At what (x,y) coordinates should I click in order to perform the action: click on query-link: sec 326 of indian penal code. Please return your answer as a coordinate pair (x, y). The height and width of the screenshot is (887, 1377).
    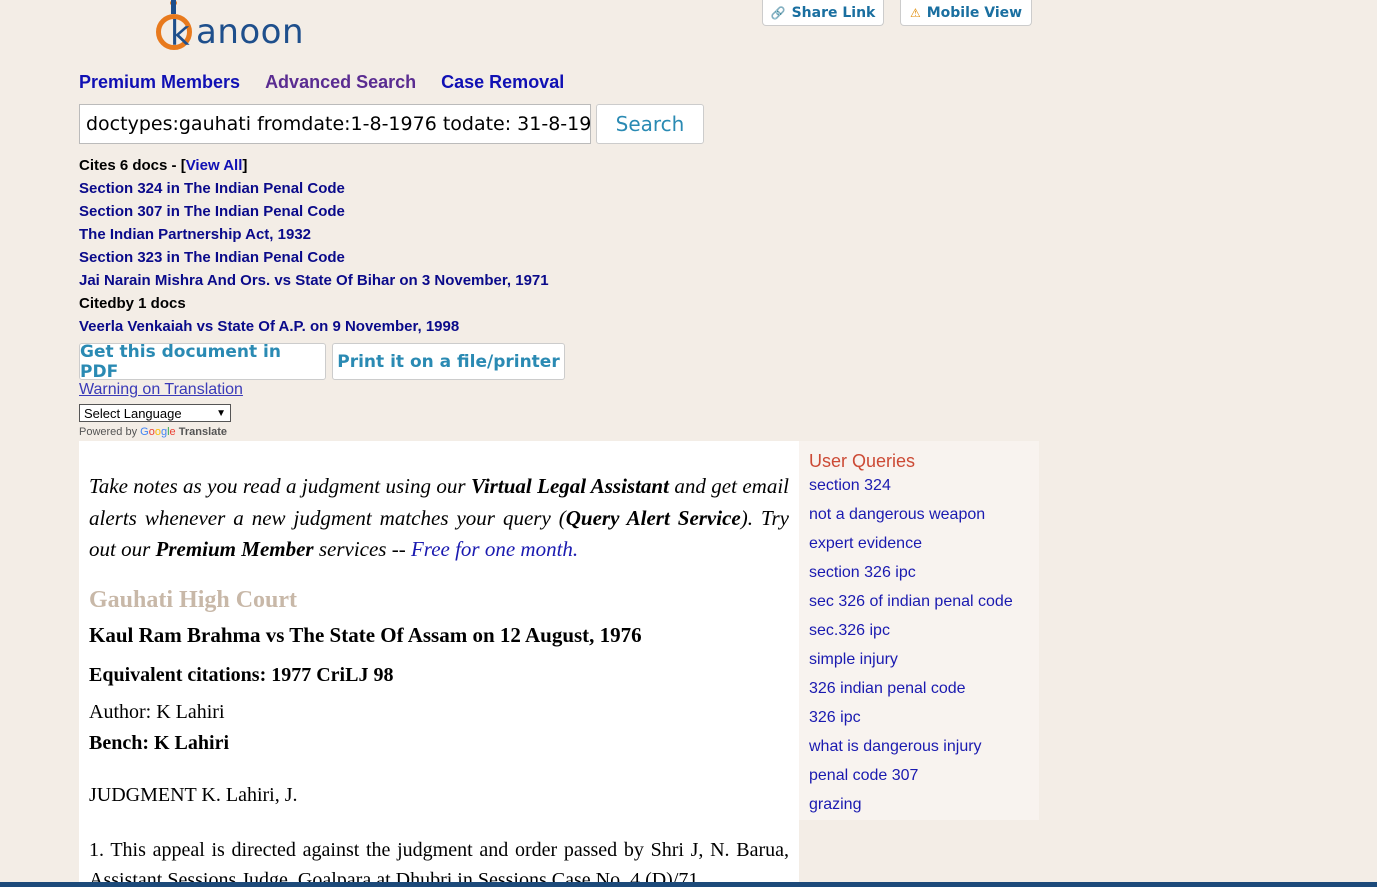
    Looking at the image, I should click on (911, 607).